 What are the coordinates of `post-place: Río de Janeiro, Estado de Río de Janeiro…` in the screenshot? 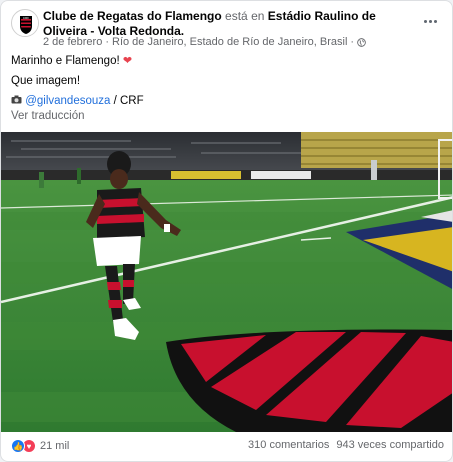 It's located at (230, 42).